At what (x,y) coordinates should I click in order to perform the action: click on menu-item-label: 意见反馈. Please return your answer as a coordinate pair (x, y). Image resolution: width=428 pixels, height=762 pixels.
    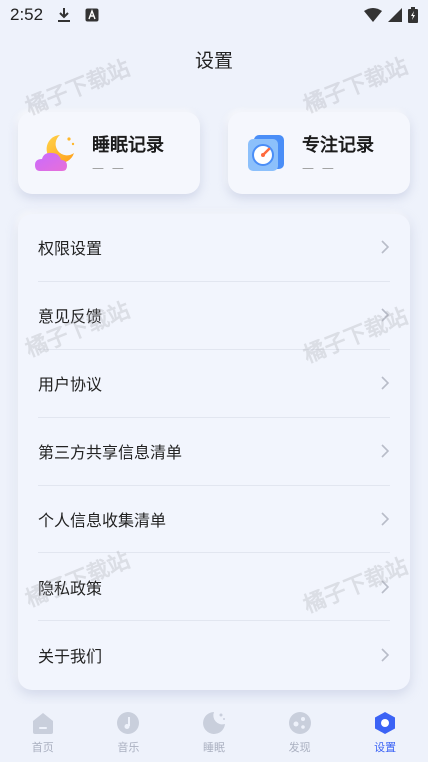
    Looking at the image, I should click on (70, 317).